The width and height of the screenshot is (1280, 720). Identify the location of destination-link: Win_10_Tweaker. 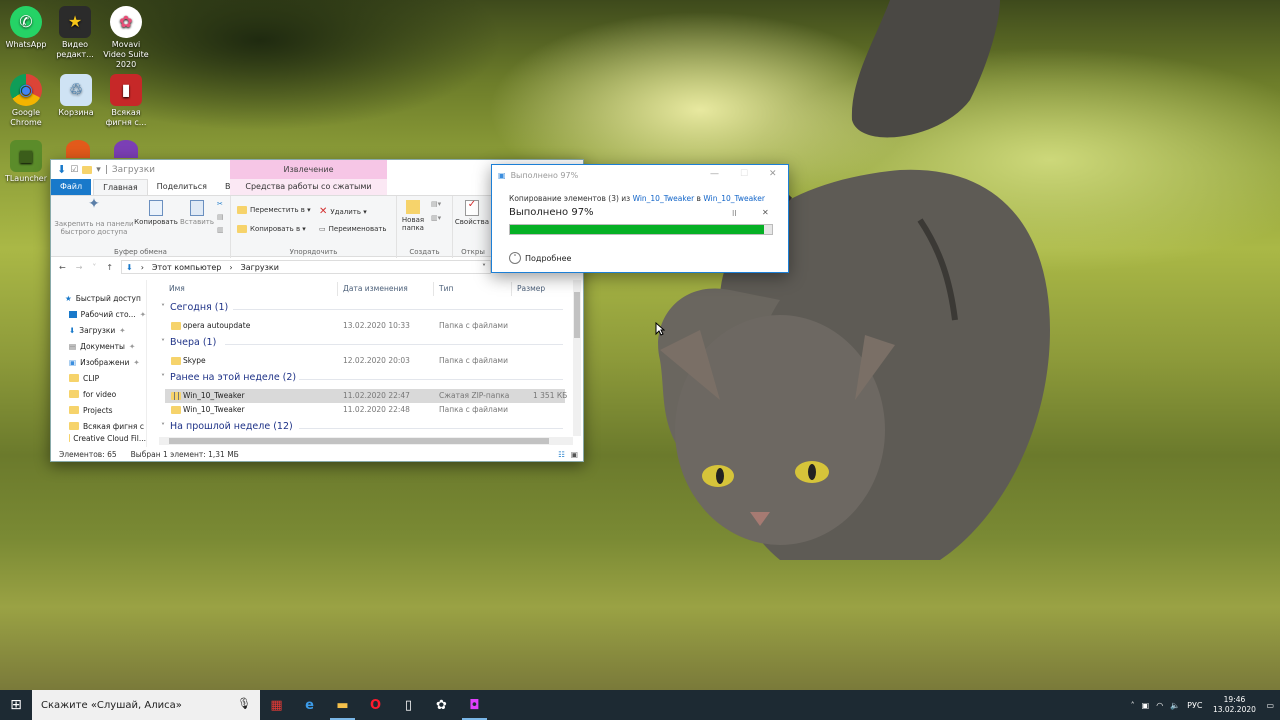
(734, 198).